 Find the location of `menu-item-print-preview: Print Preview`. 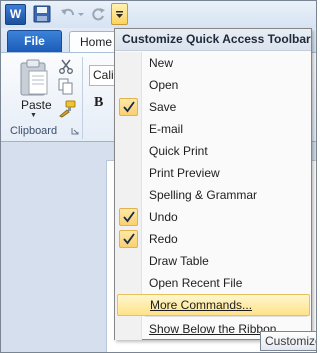

menu-item-print-preview: Print Preview is located at coordinates (213, 173).